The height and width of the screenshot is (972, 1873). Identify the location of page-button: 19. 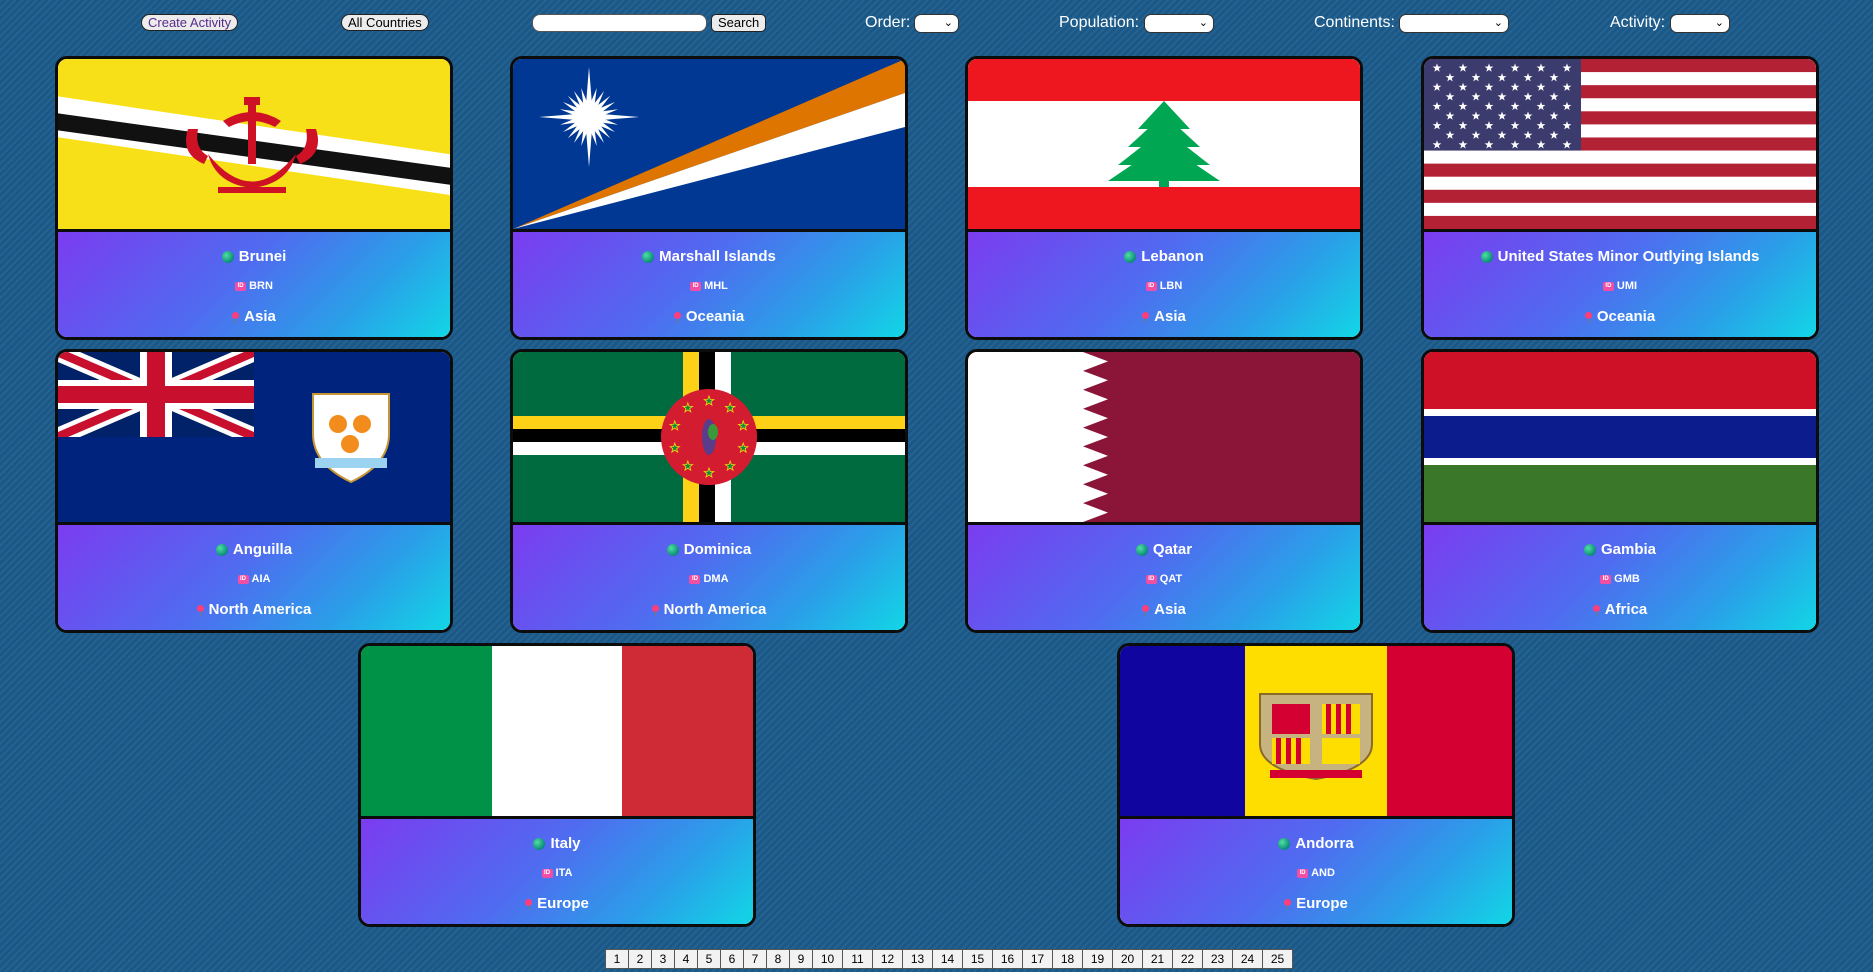
(1097, 959).